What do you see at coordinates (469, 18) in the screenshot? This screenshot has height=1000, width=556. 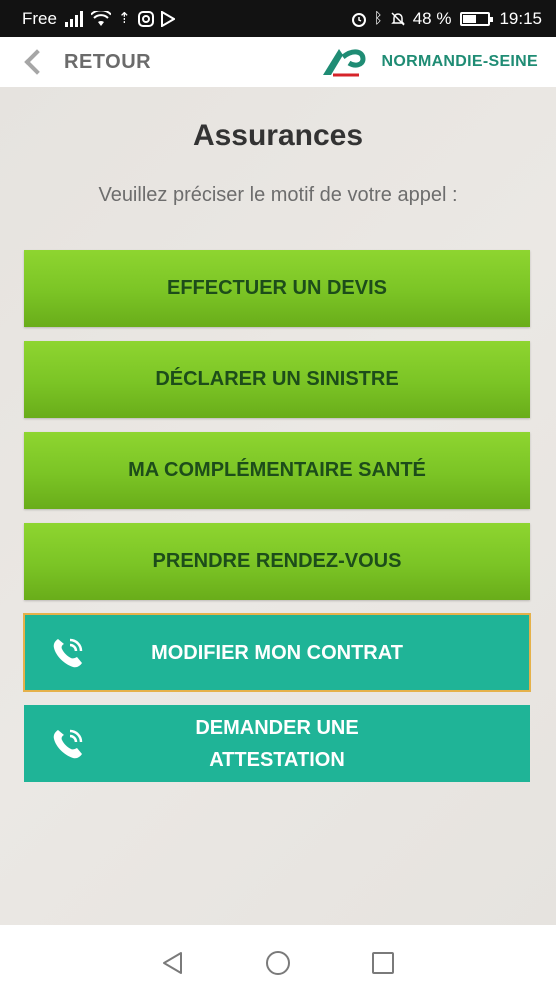 I see `battery-level` at bounding box center [469, 18].